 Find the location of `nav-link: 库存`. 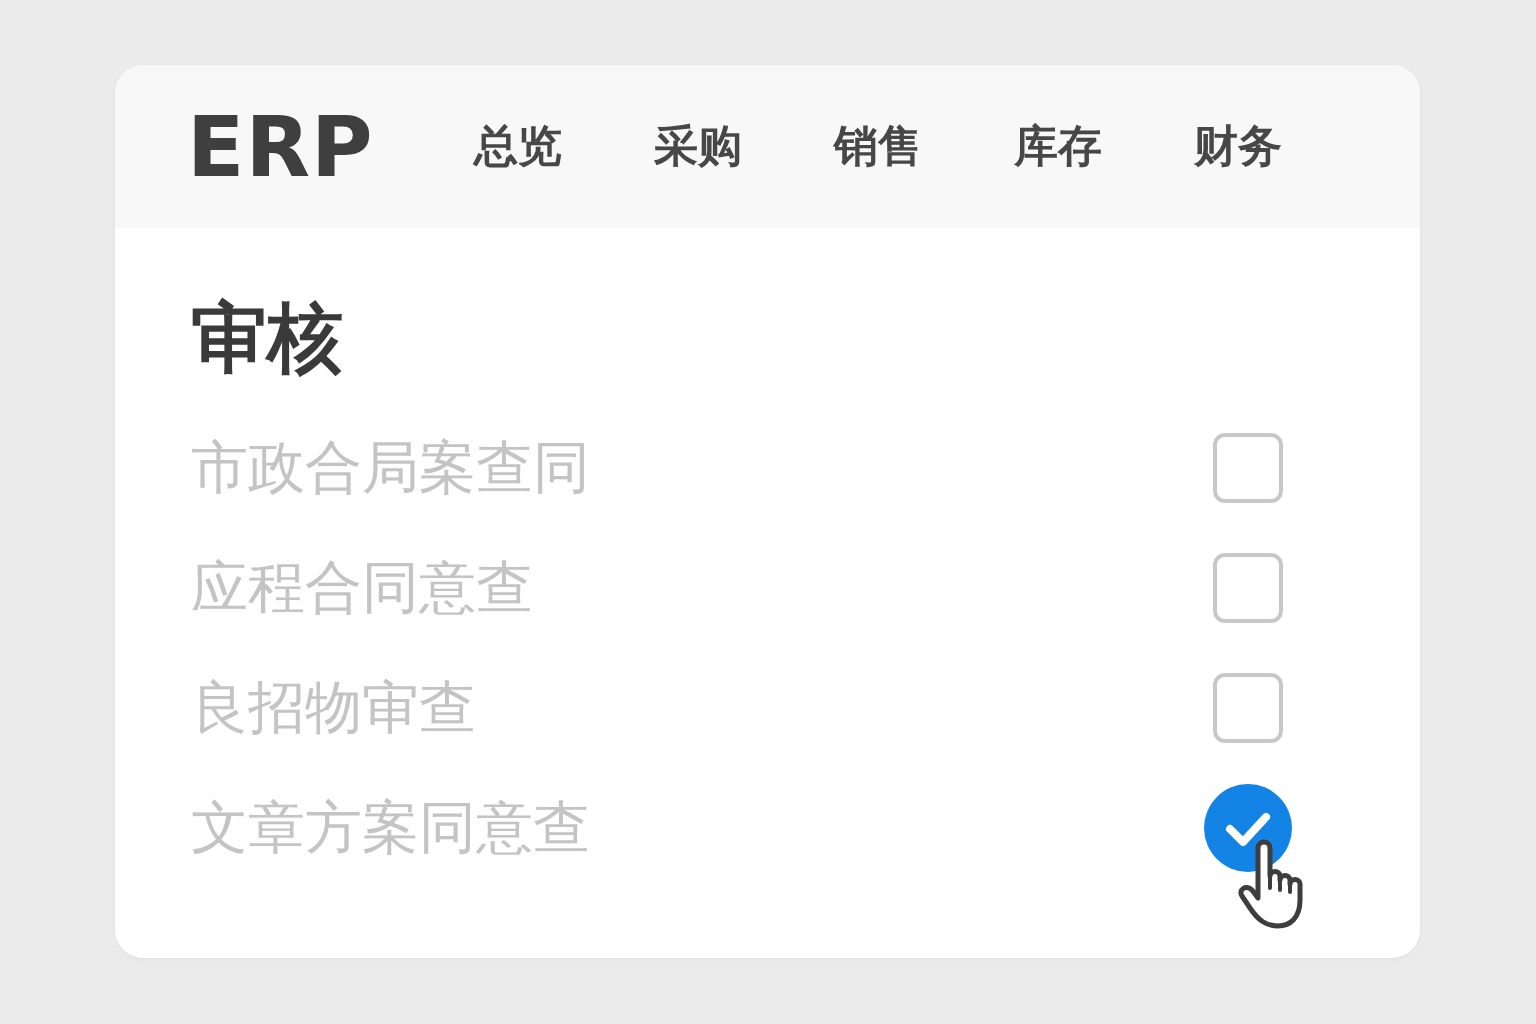

nav-link: 库存 is located at coordinates (1057, 146).